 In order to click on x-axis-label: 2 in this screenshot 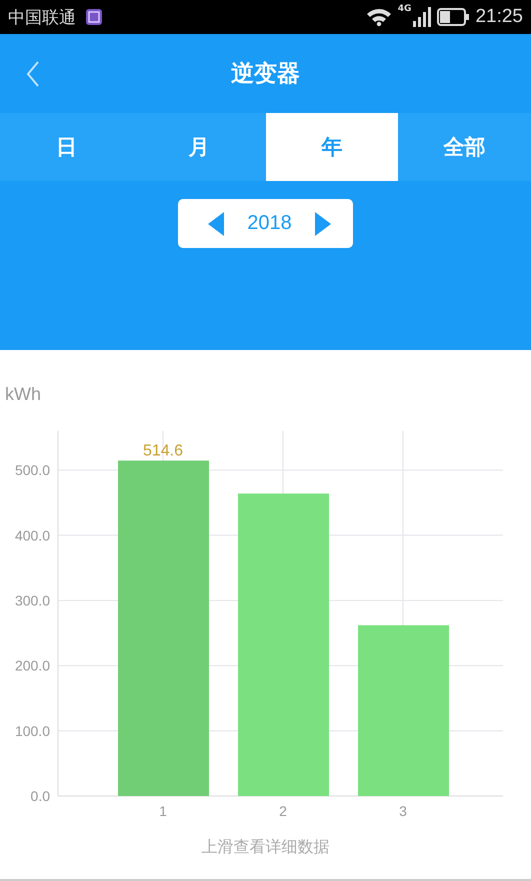, I will do `click(283, 811)`.